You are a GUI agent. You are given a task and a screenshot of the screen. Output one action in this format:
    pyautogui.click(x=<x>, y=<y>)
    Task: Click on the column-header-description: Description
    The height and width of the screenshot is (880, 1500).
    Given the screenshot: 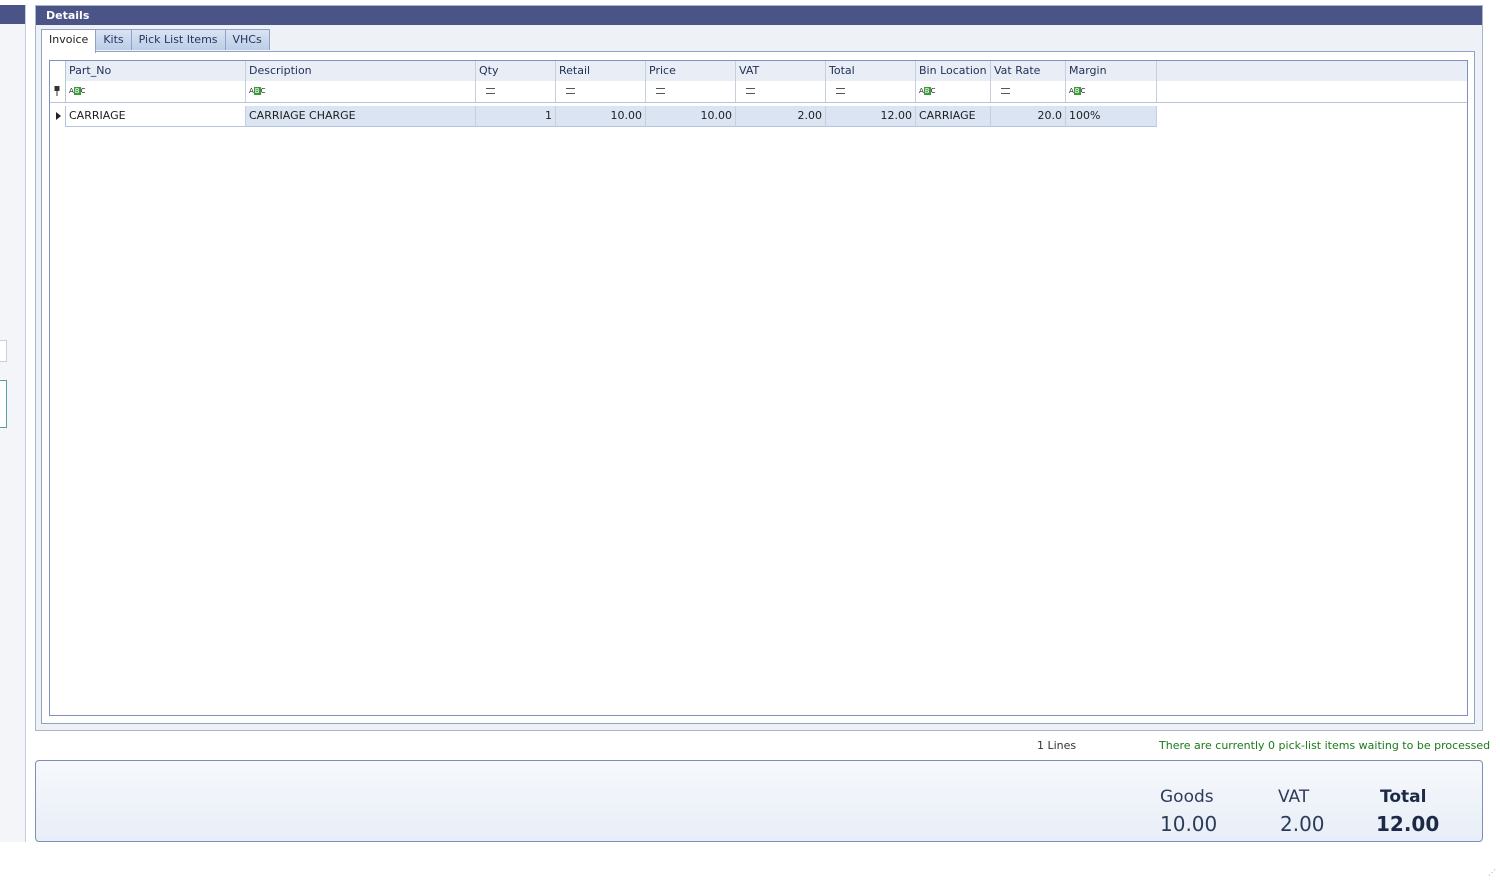 What is the action you would take?
    pyautogui.click(x=361, y=71)
    